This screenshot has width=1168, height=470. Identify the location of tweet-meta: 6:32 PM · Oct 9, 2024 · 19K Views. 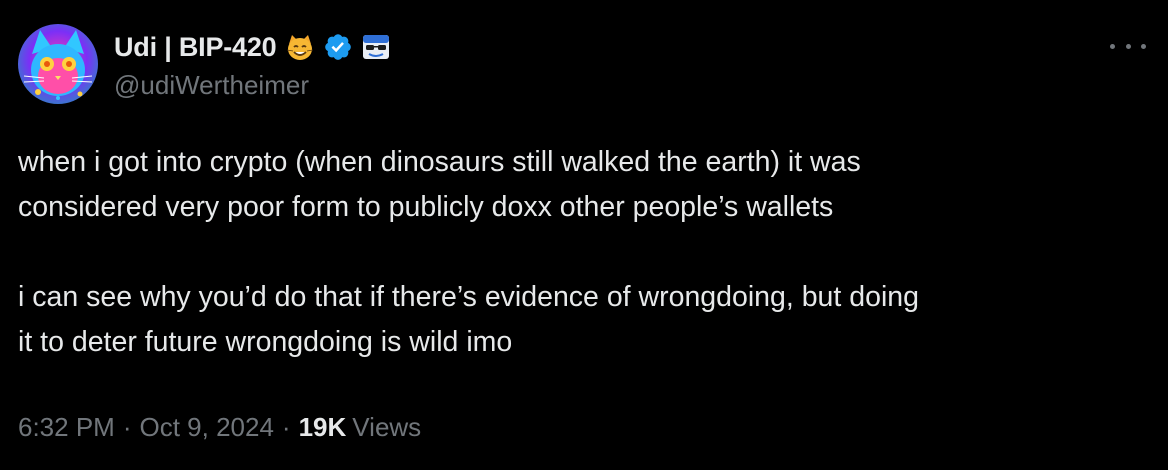
(219, 427).